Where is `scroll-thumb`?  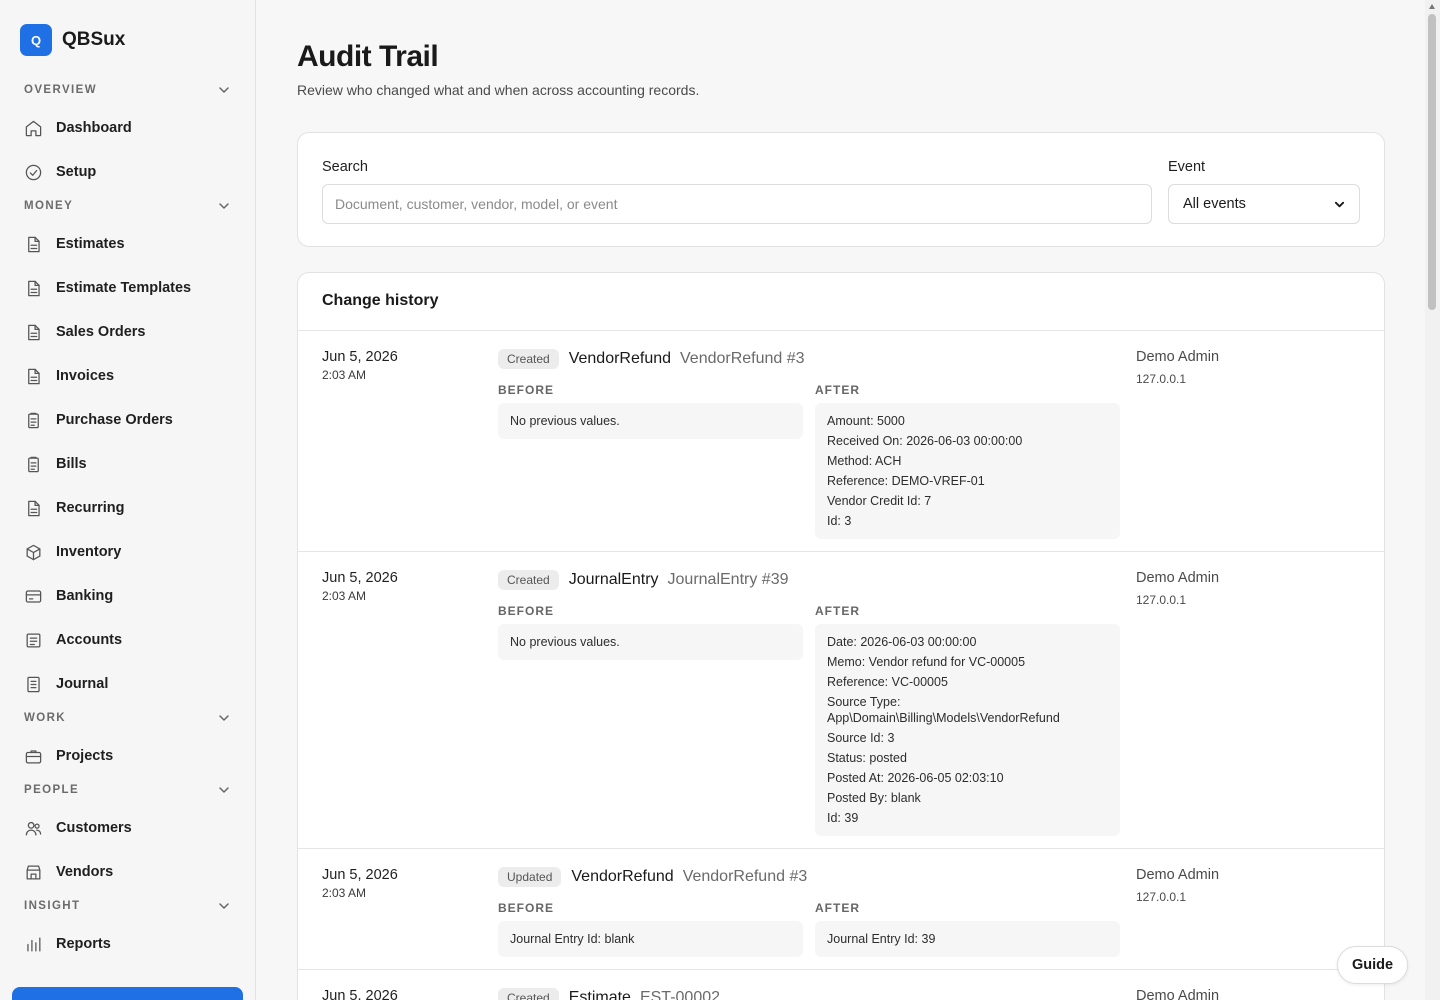
scroll-thumb is located at coordinates (1432, 162).